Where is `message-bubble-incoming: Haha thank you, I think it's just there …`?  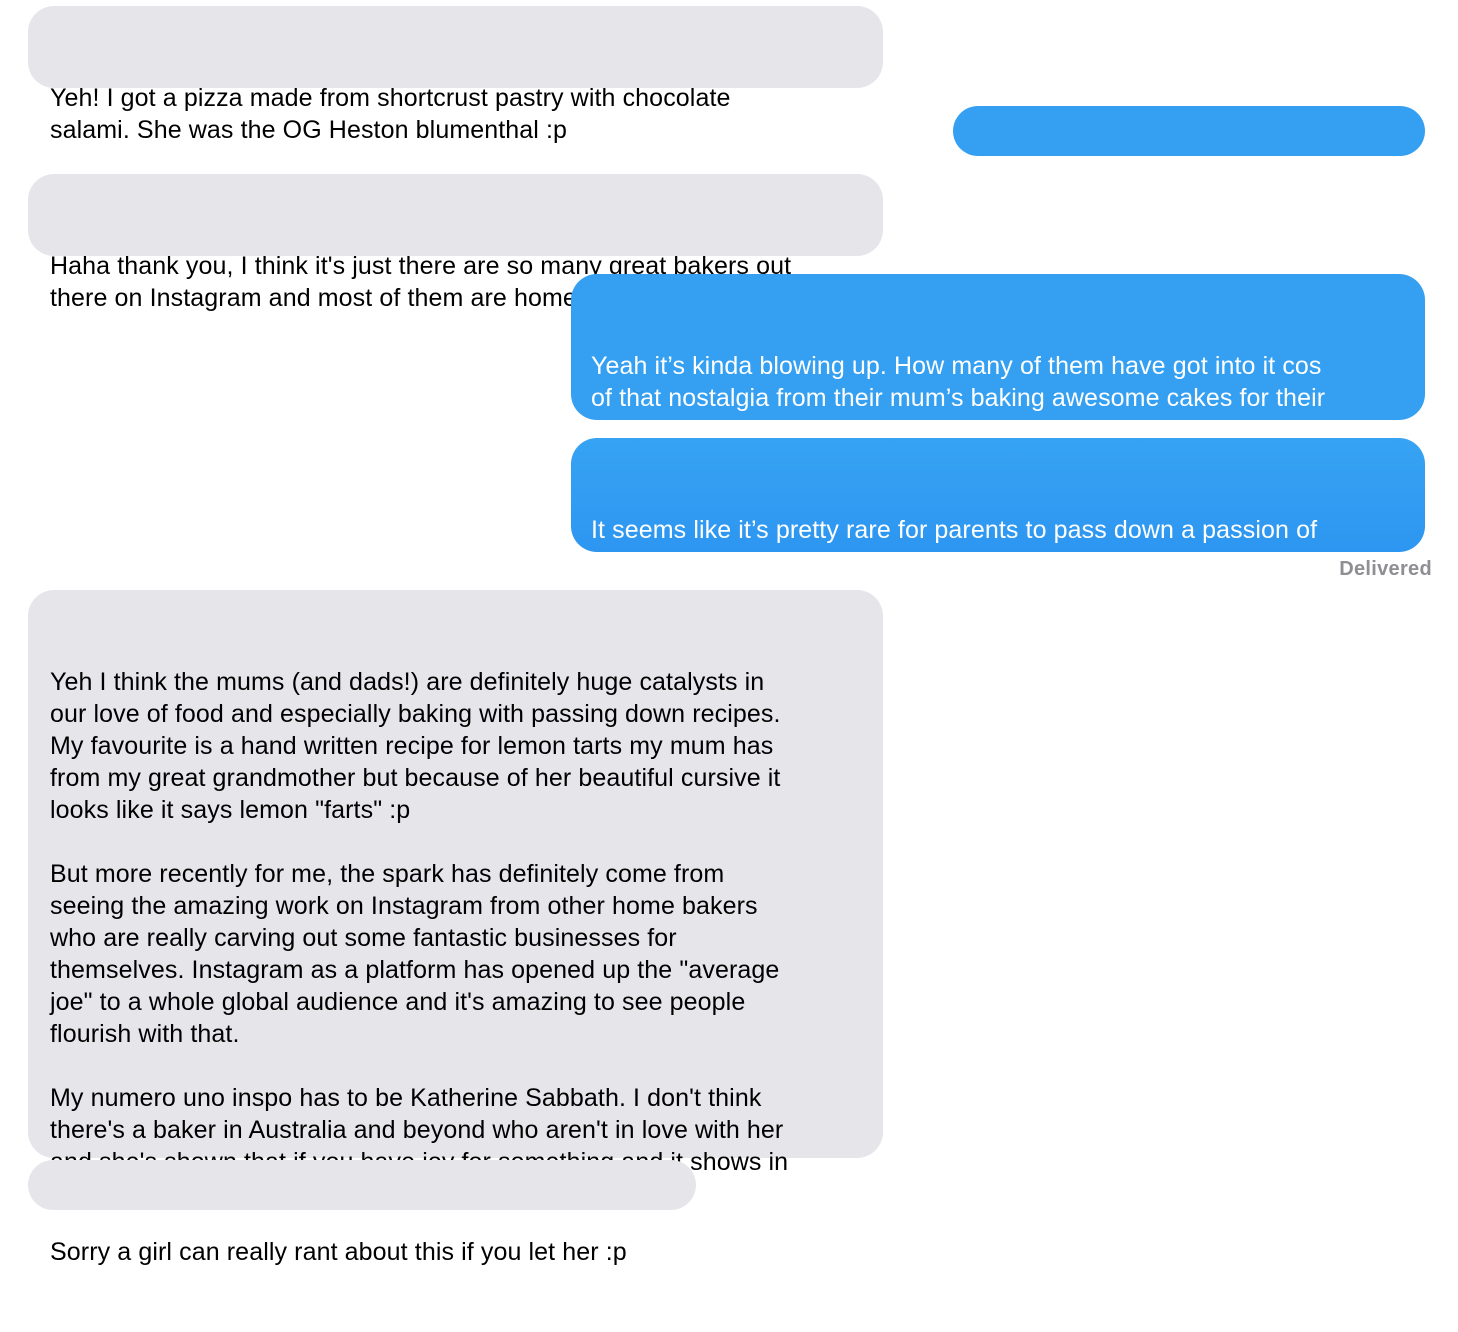 message-bubble-incoming: Haha thank you, I think it's just there … is located at coordinates (455, 243).